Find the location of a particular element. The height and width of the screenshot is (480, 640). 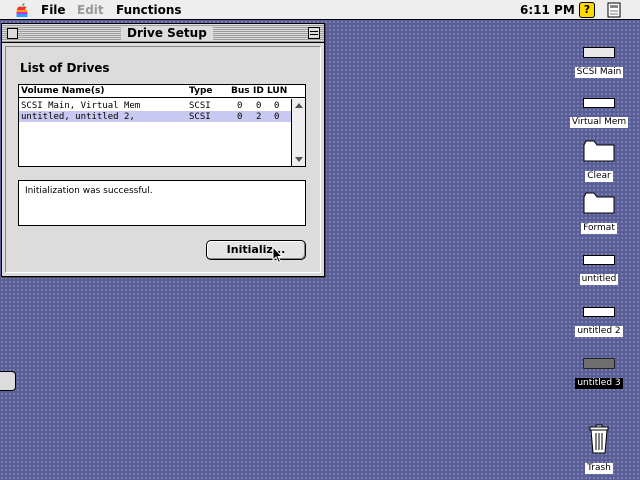

scroll-down-arrow-icon is located at coordinates (299, 159).